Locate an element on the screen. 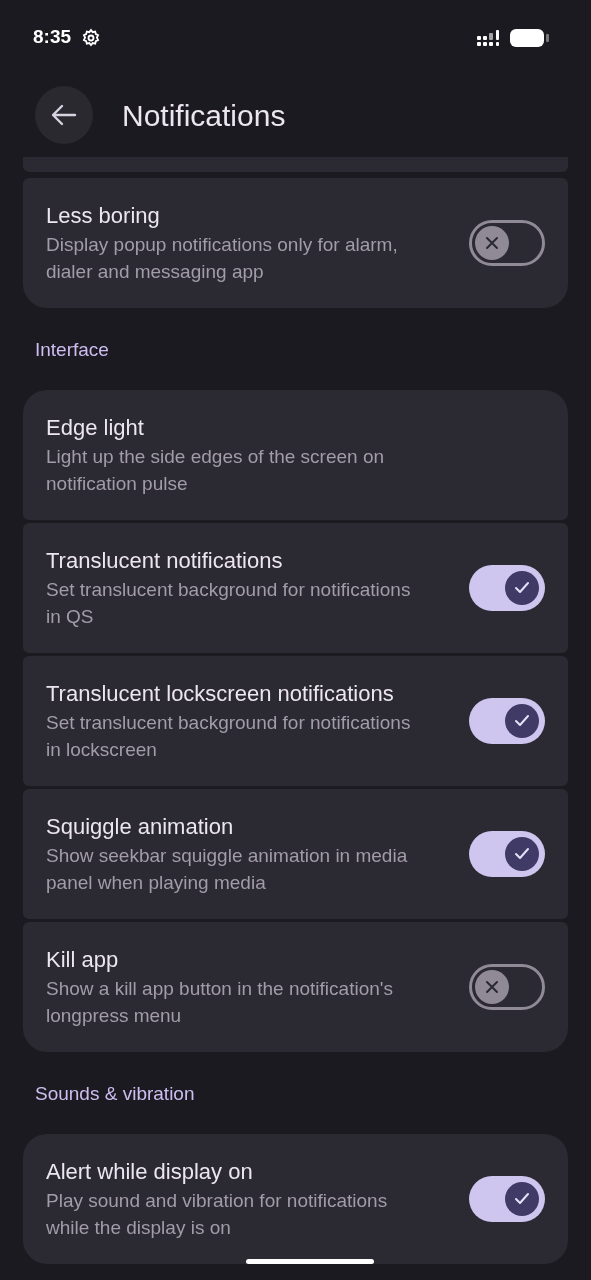 The image size is (591, 1280). setting-summary: Show a kill app button in the notification's longpress menu is located at coordinates (220, 1002).